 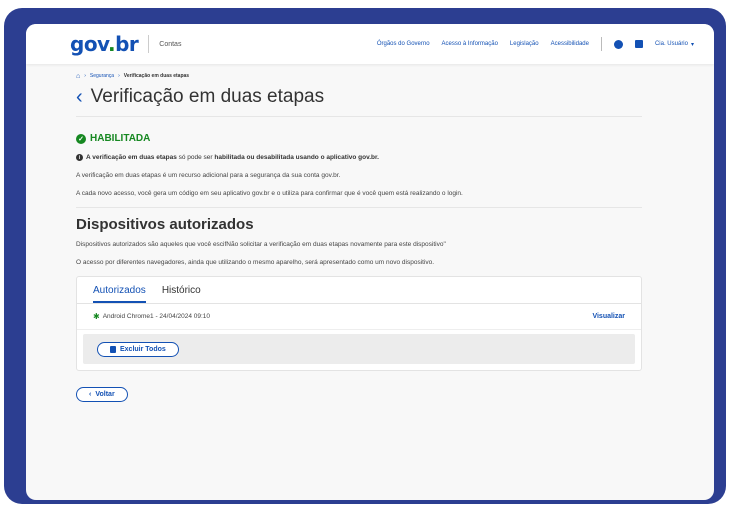 I want to click on user-label: Cia. Usuário, so click(x=671, y=44).